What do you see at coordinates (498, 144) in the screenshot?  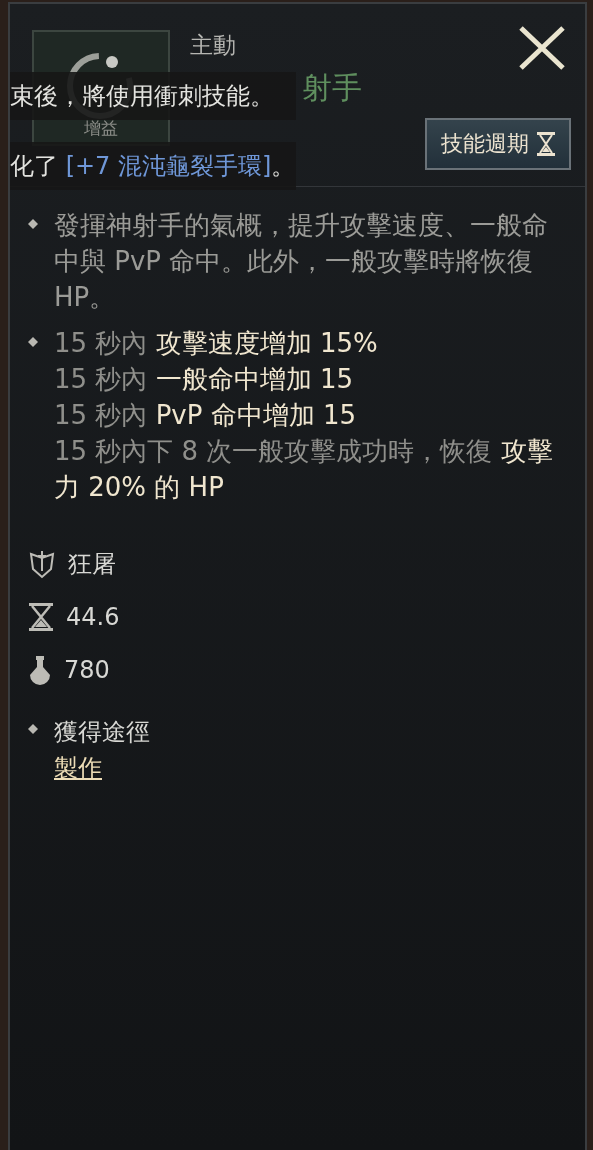 I see `skill-cycle-button: 技能週期` at bounding box center [498, 144].